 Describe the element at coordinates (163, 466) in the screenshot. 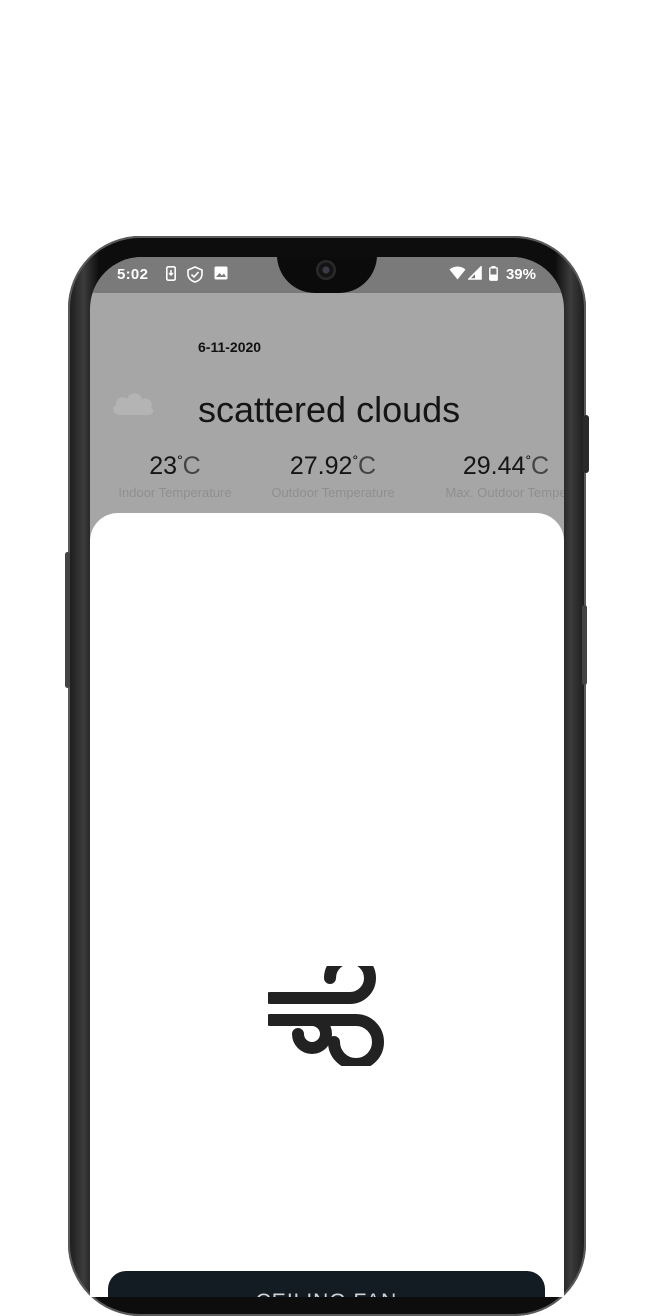

I see `temperature-value: 23` at that location.